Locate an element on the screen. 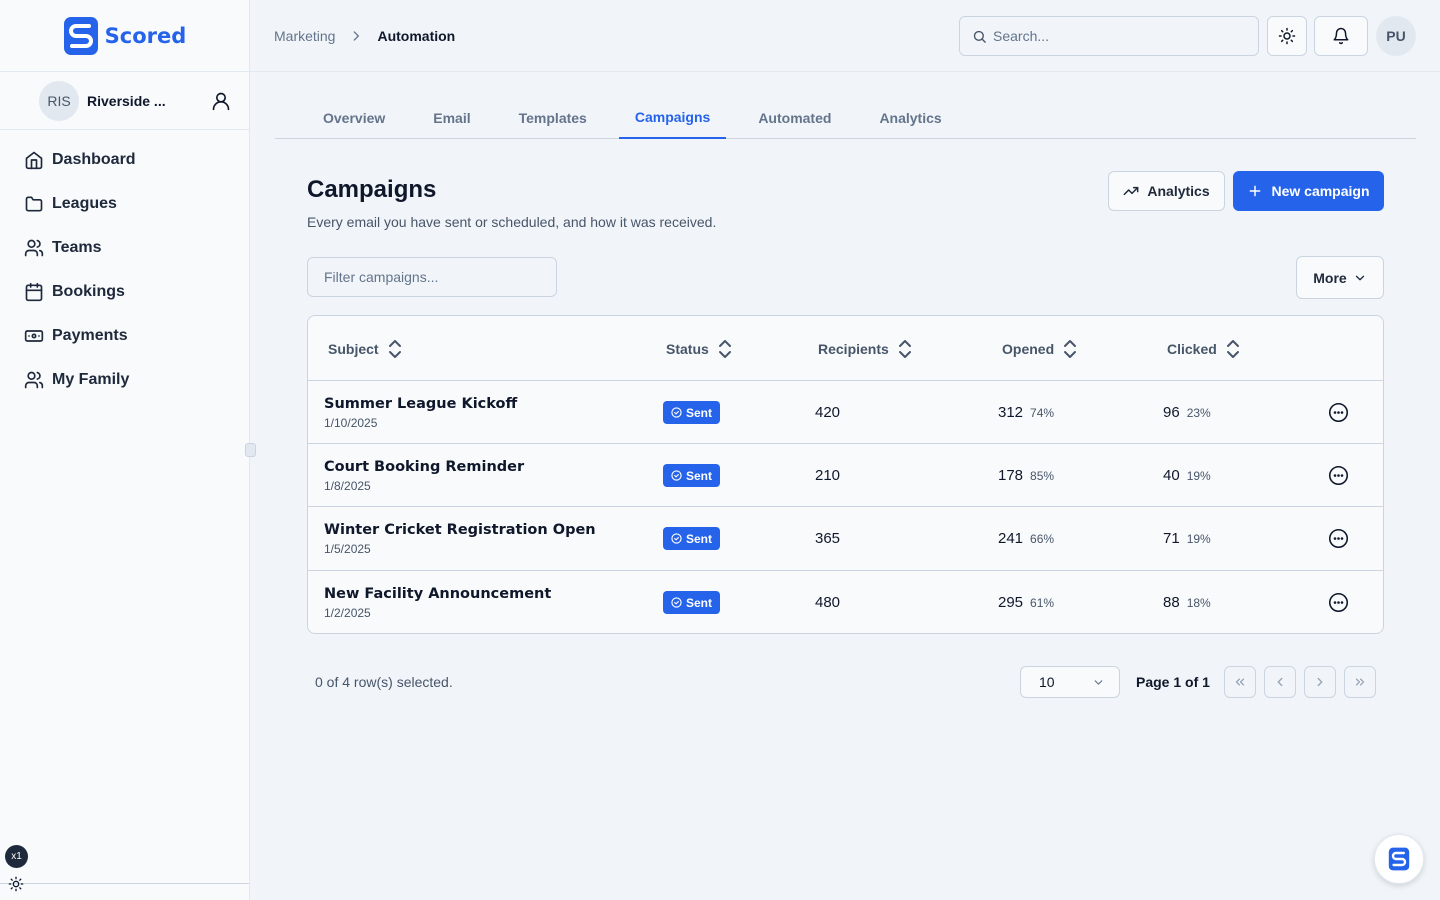 The width and height of the screenshot is (1440, 900). chevron-right-icon is located at coordinates (1320, 682).